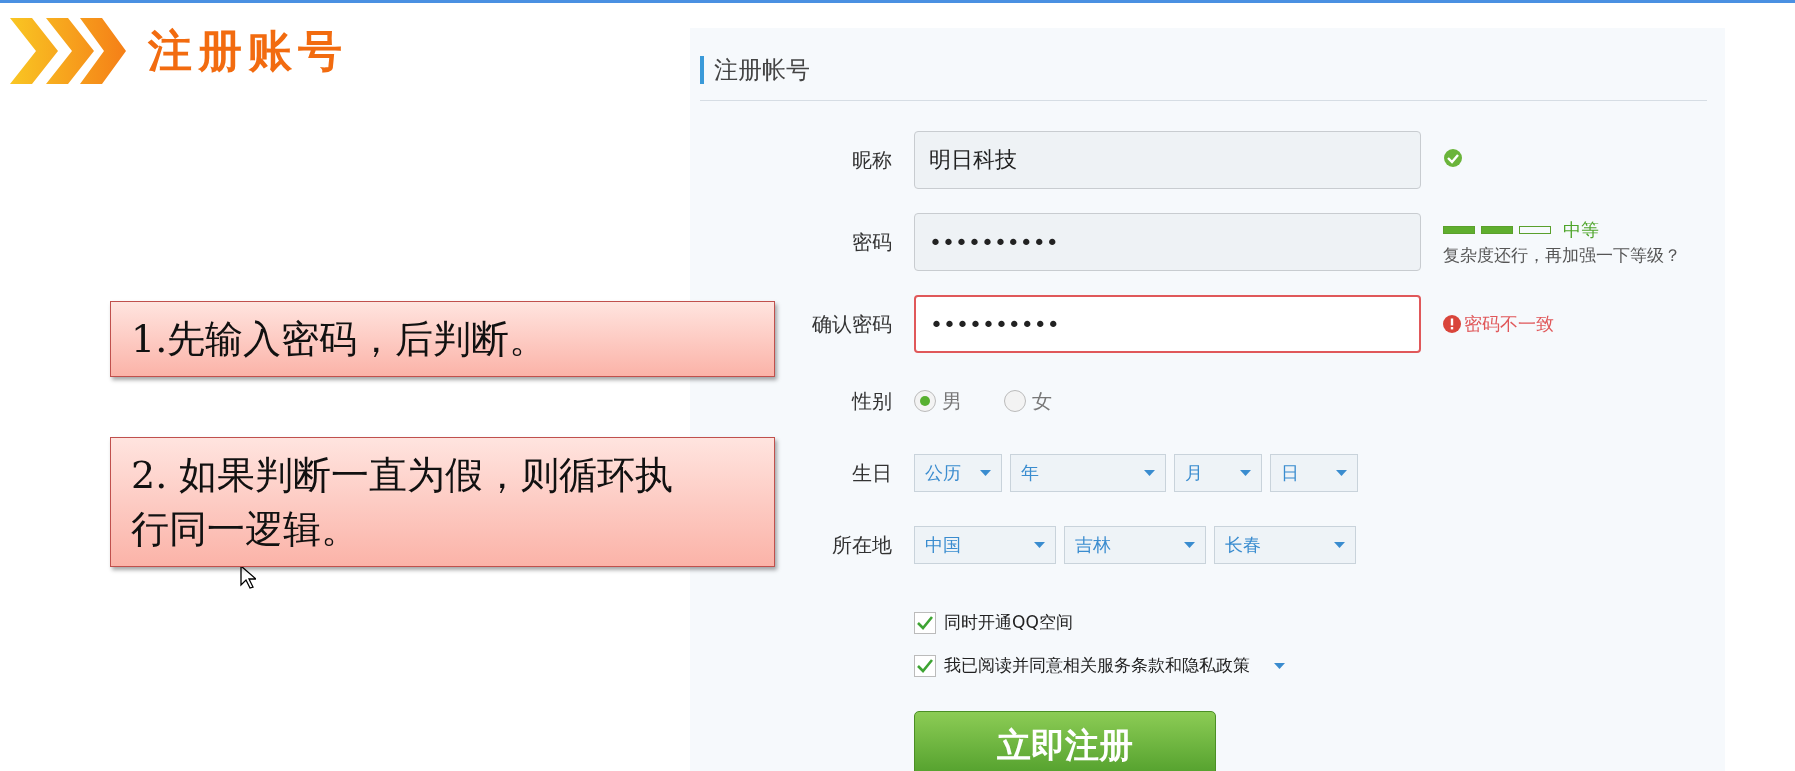  What do you see at coordinates (1285, 545) in the screenshot?
I see `dropdown: 长春` at bounding box center [1285, 545].